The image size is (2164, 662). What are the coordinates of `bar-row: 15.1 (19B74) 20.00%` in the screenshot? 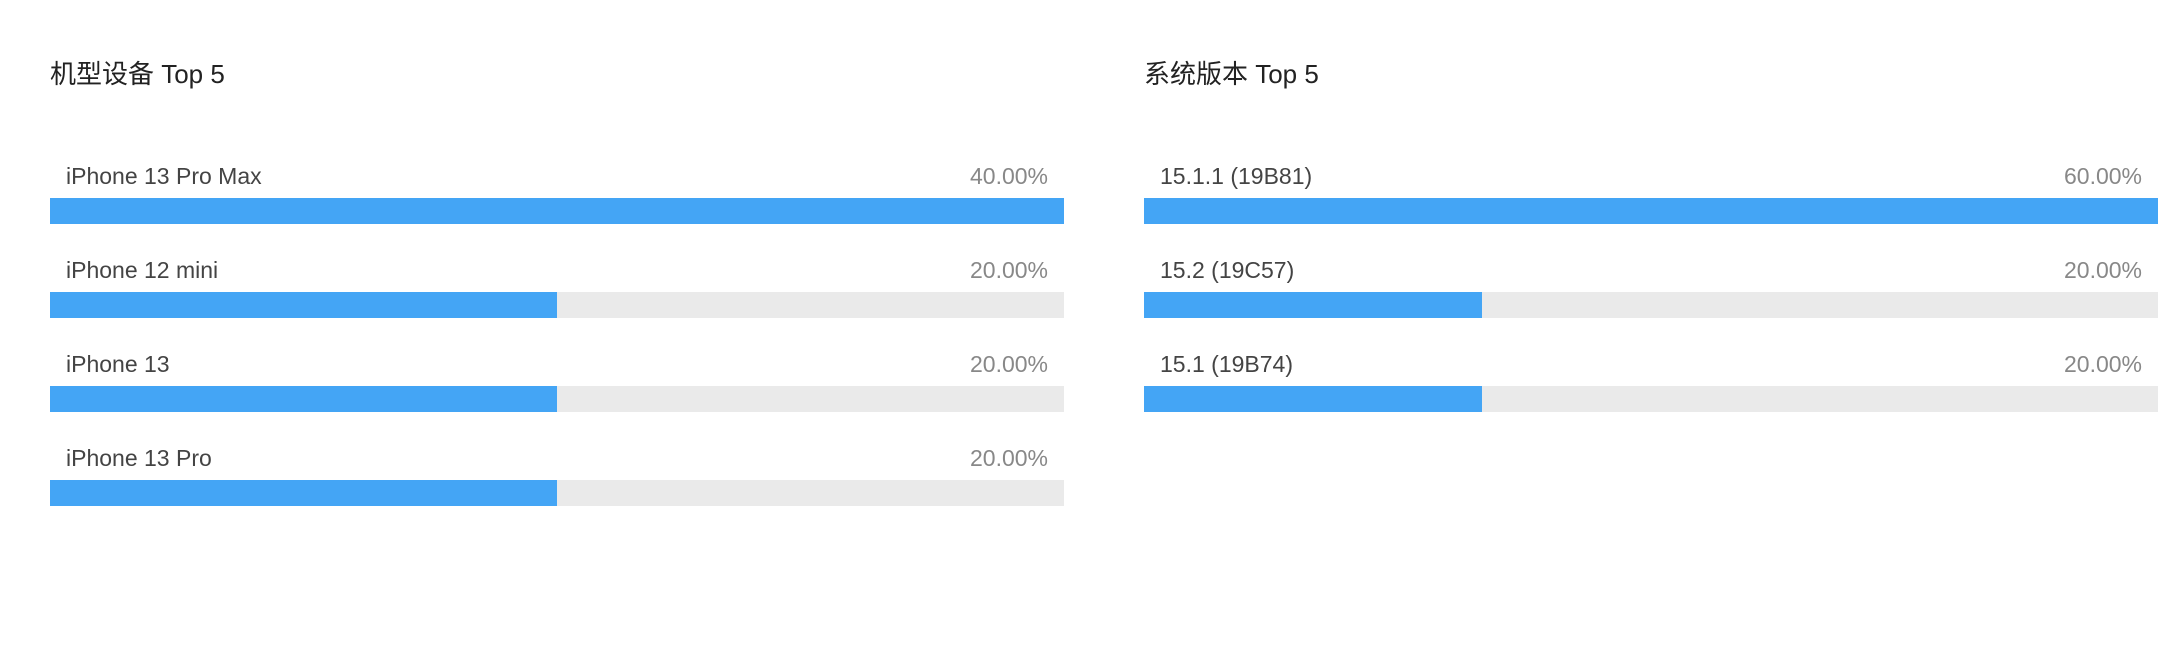 It's located at (1651, 395).